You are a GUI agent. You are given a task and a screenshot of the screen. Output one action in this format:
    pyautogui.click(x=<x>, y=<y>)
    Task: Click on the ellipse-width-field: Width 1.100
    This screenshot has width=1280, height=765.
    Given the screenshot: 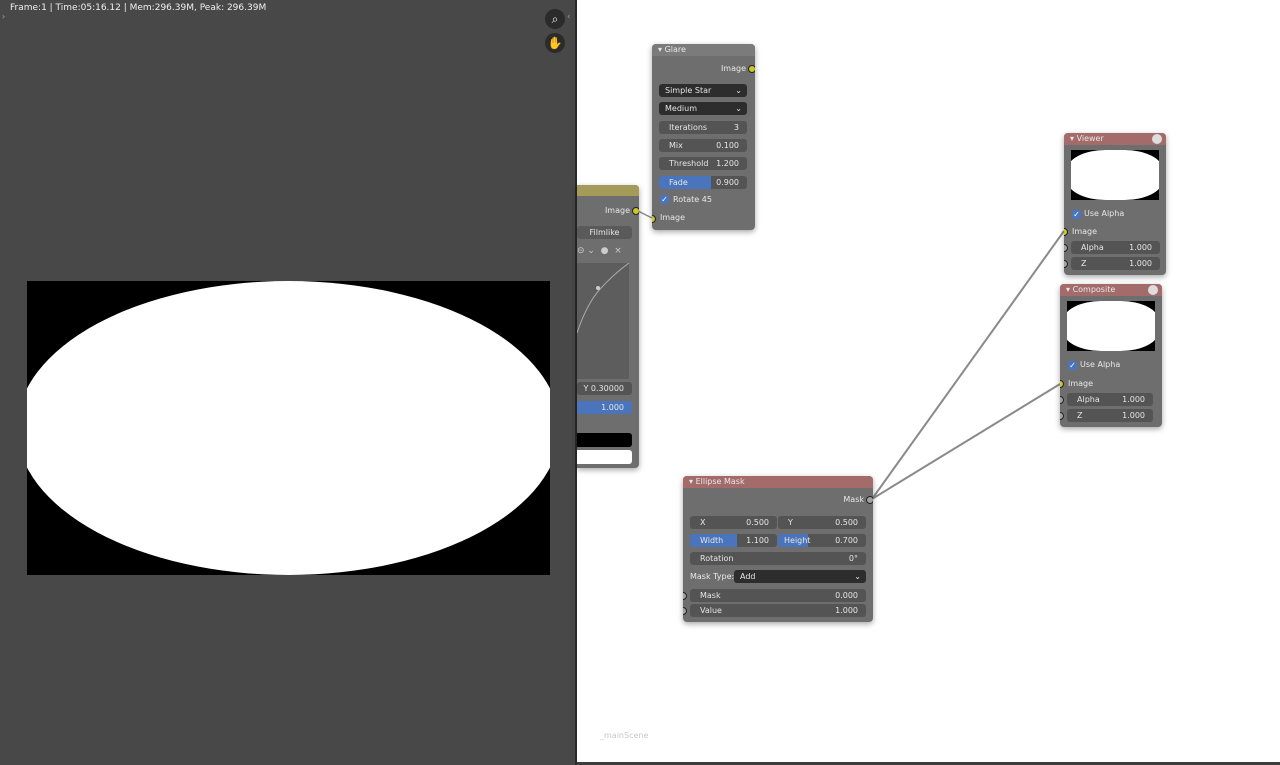 What is the action you would take?
    pyautogui.click(x=733, y=540)
    